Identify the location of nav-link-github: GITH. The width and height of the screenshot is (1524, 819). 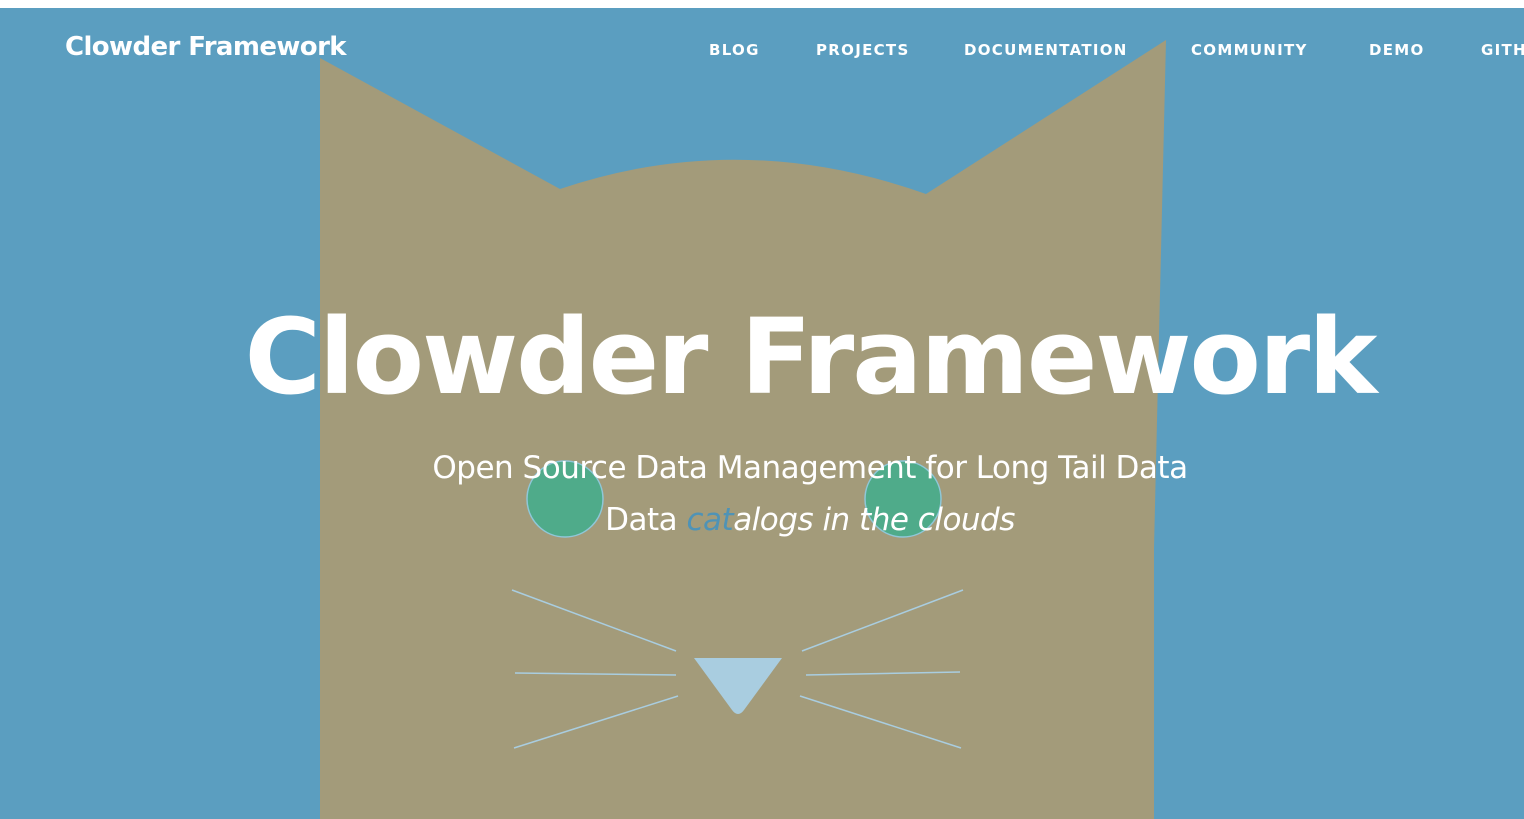
(1502, 50).